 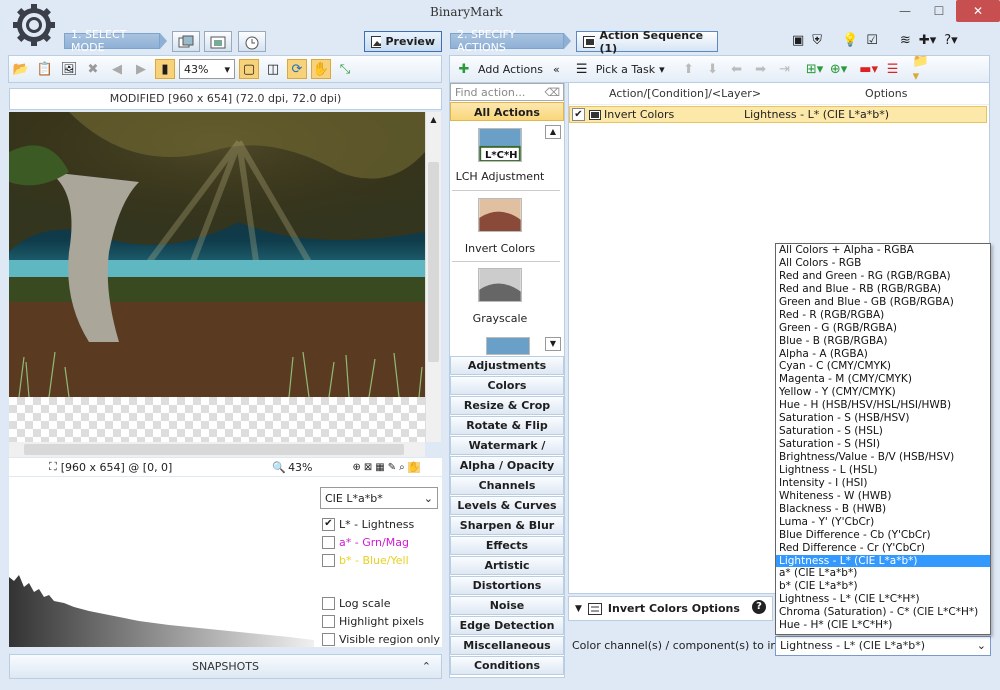 What do you see at coordinates (578, 609) in the screenshot?
I see `chevron-down-icon: ▼` at bounding box center [578, 609].